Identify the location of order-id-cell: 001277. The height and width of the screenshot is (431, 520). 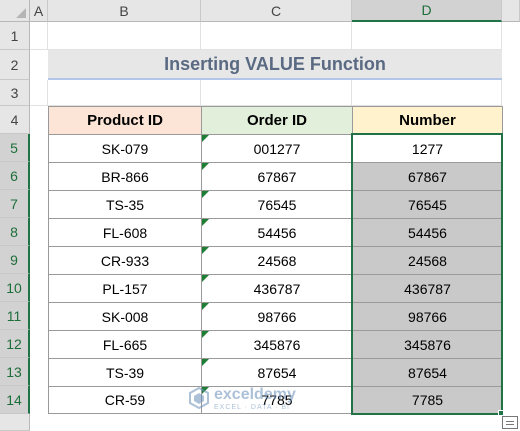
(277, 148).